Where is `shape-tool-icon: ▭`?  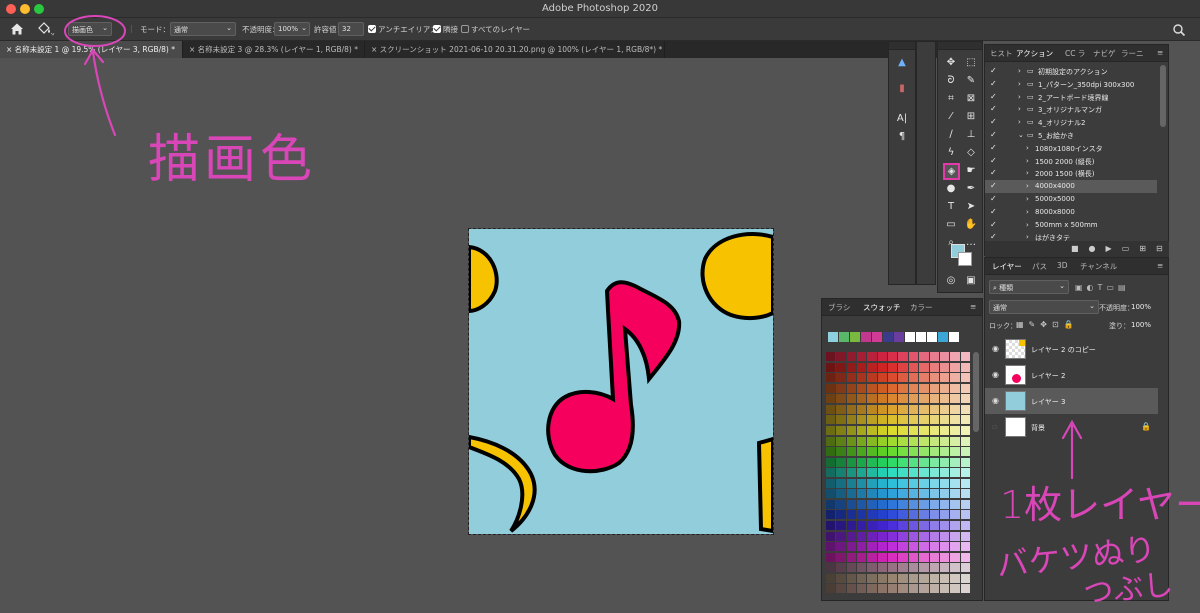
shape-tool-icon: ▭ is located at coordinates (951, 225).